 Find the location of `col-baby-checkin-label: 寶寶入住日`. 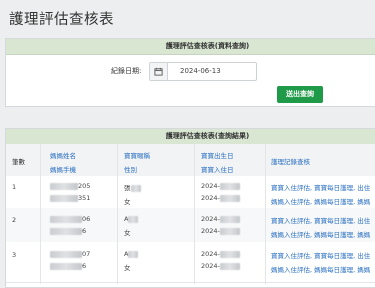

col-baby-checkin-label: 寶寶入住日 is located at coordinates (217, 170).